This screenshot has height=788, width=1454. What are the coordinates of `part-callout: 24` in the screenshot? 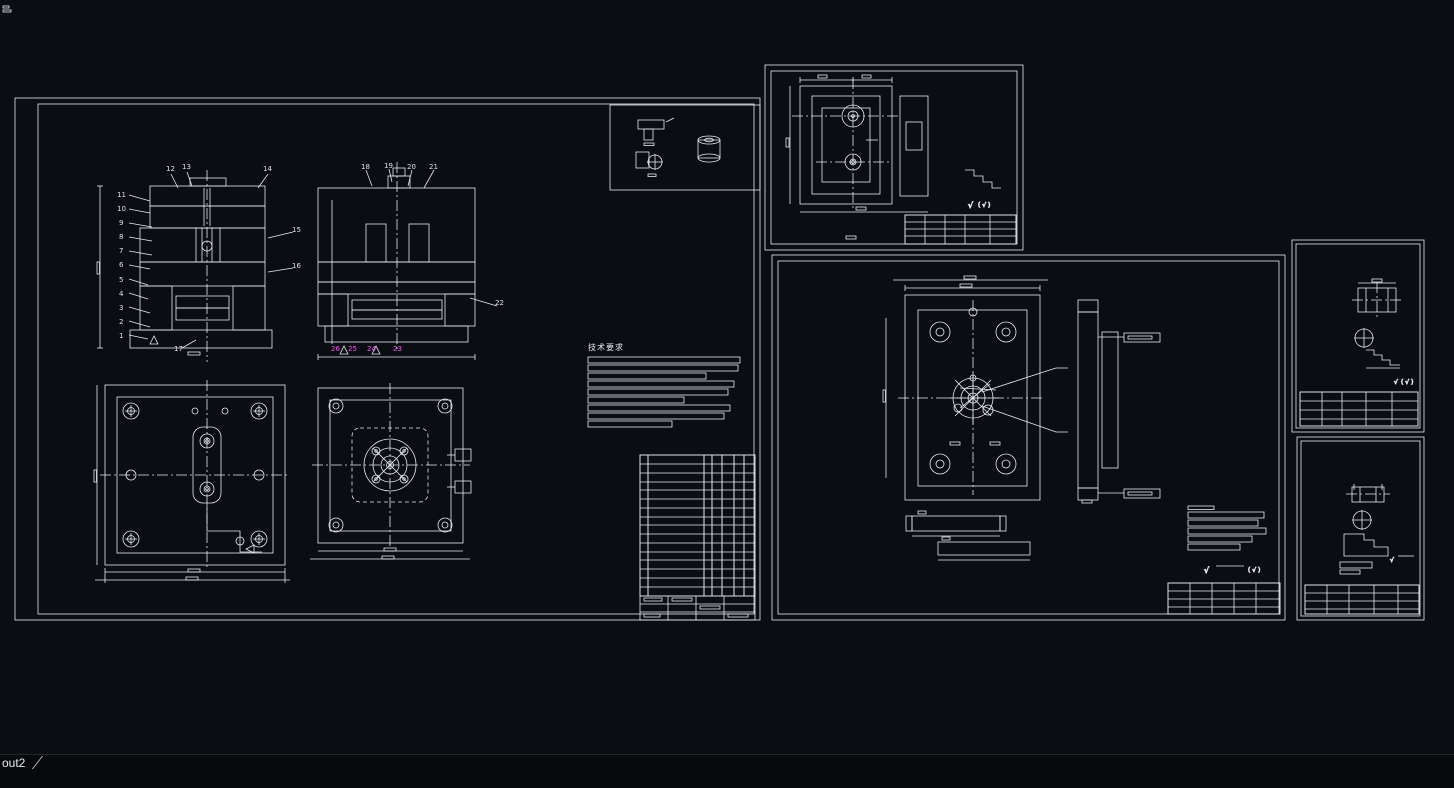 It's located at (371, 349).